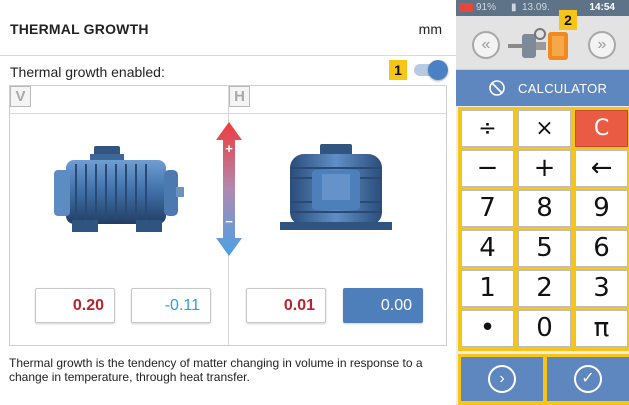 The height and width of the screenshot is (405, 629). Describe the element at coordinates (228, 28) in the screenshot. I see `header: THERMAL GROWTH mm` at that location.